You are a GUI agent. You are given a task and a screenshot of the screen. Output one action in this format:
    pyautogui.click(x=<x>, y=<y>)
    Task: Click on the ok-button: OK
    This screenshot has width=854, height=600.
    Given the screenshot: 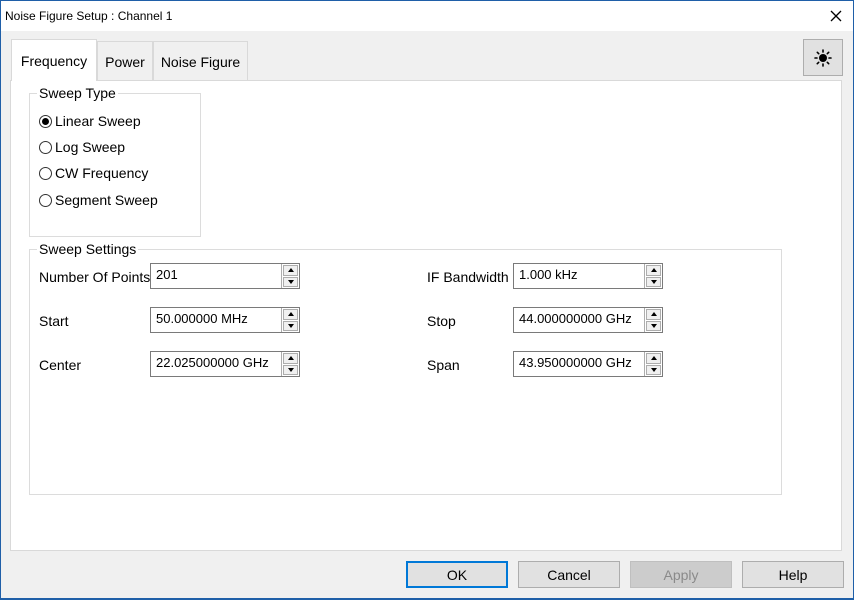 What is the action you would take?
    pyautogui.click(x=457, y=574)
    